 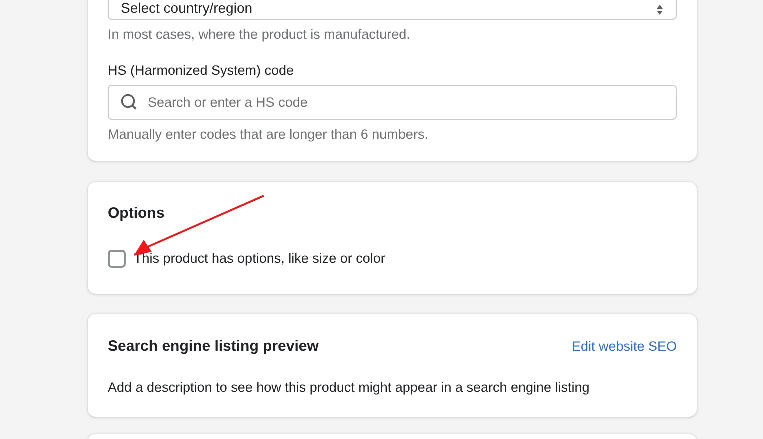 I want to click on field-label: HS (Harmonized System) code, so click(x=202, y=71).